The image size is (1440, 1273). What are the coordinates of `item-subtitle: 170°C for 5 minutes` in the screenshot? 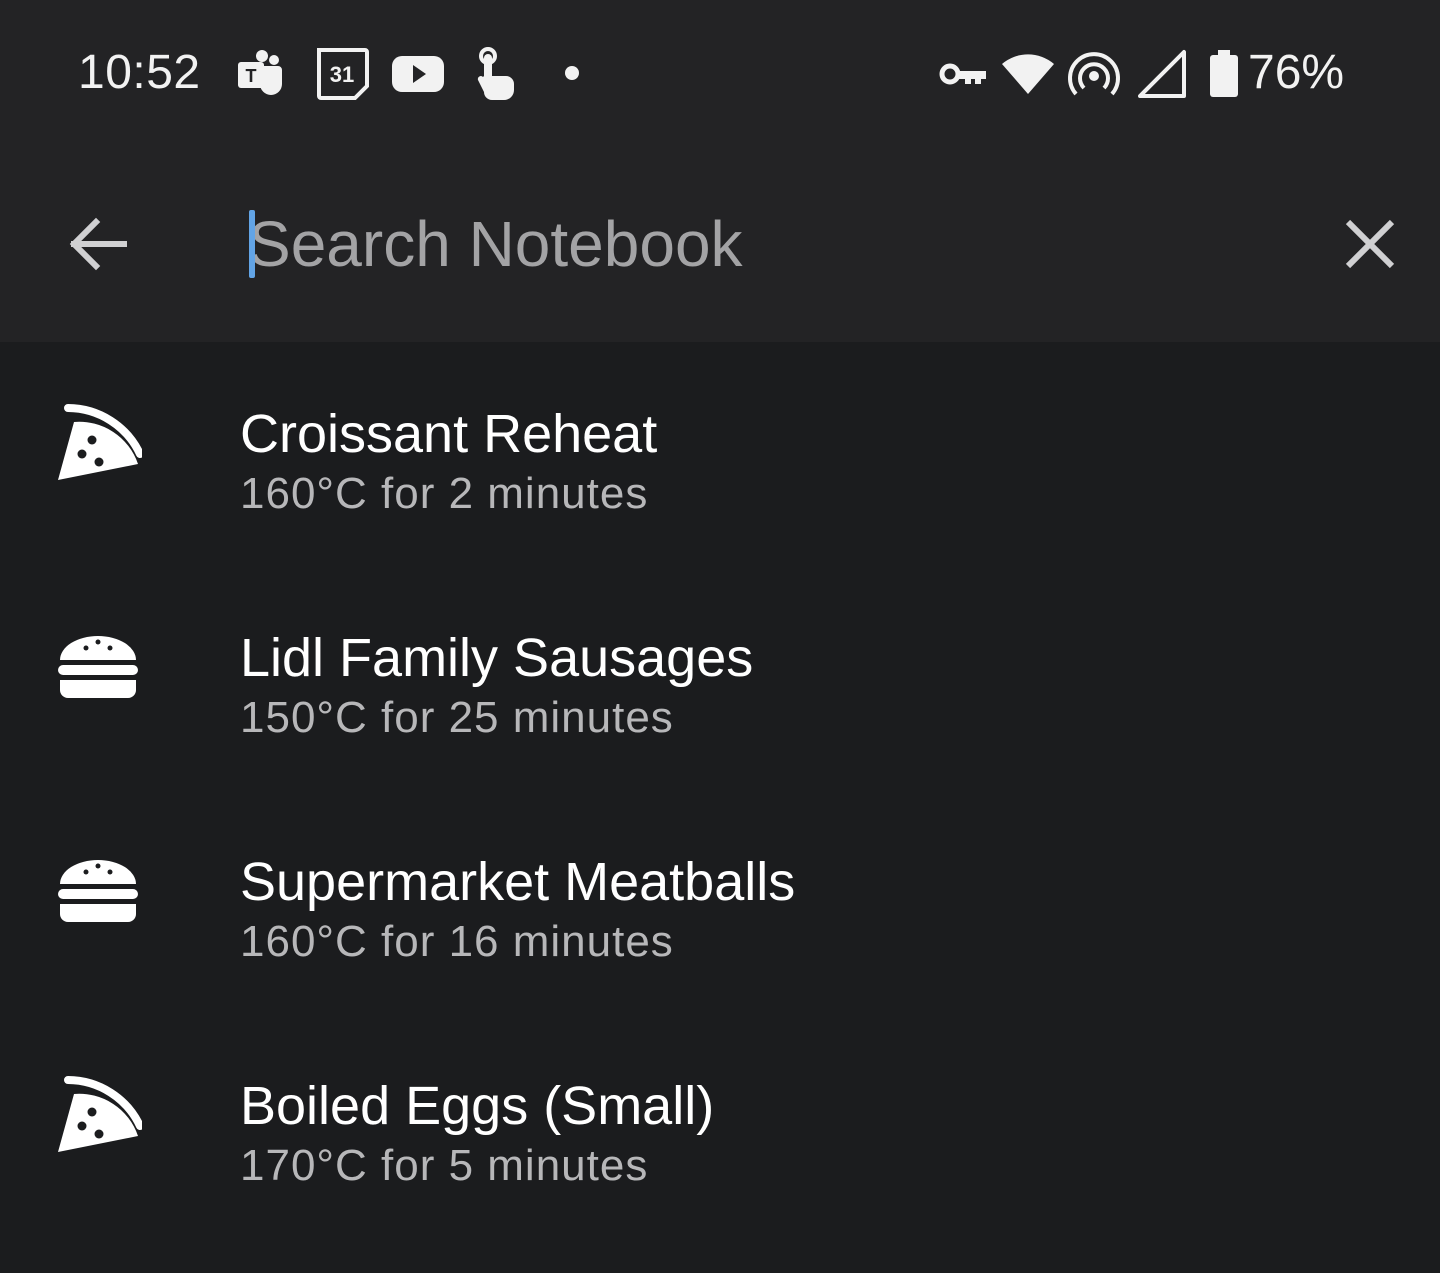 It's located at (444, 1165).